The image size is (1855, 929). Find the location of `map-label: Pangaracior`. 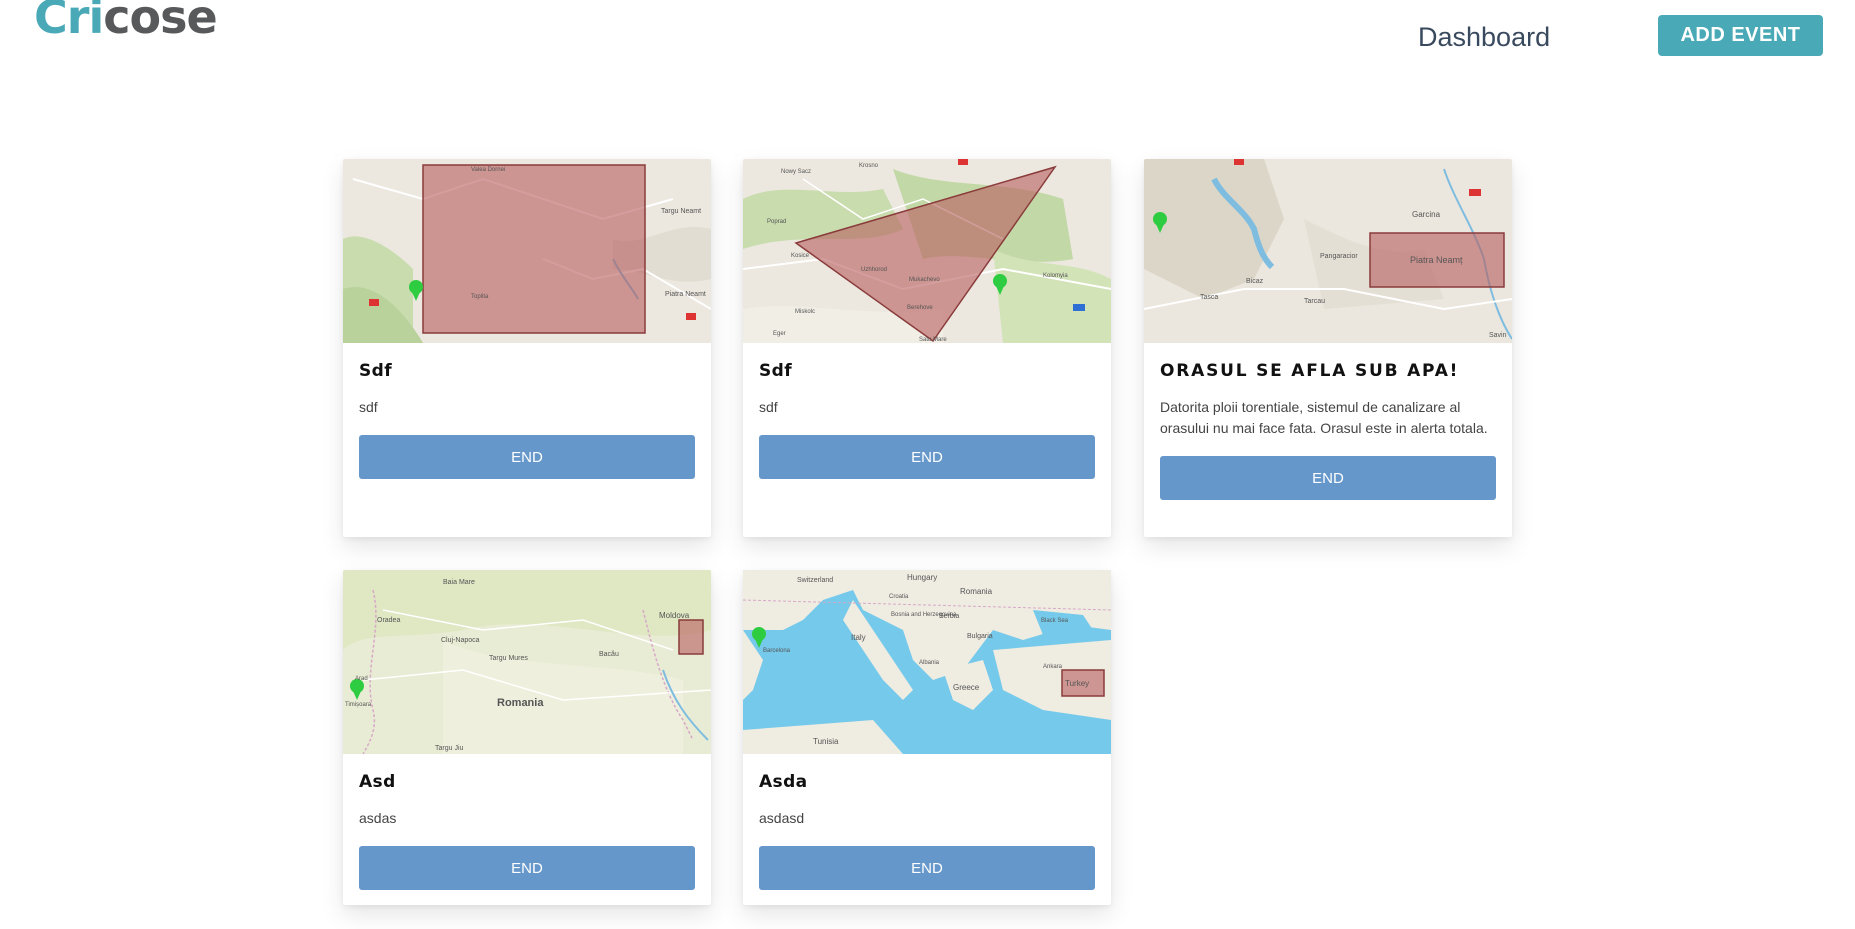

map-label: Pangaracior is located at coordinates (1339, 256).